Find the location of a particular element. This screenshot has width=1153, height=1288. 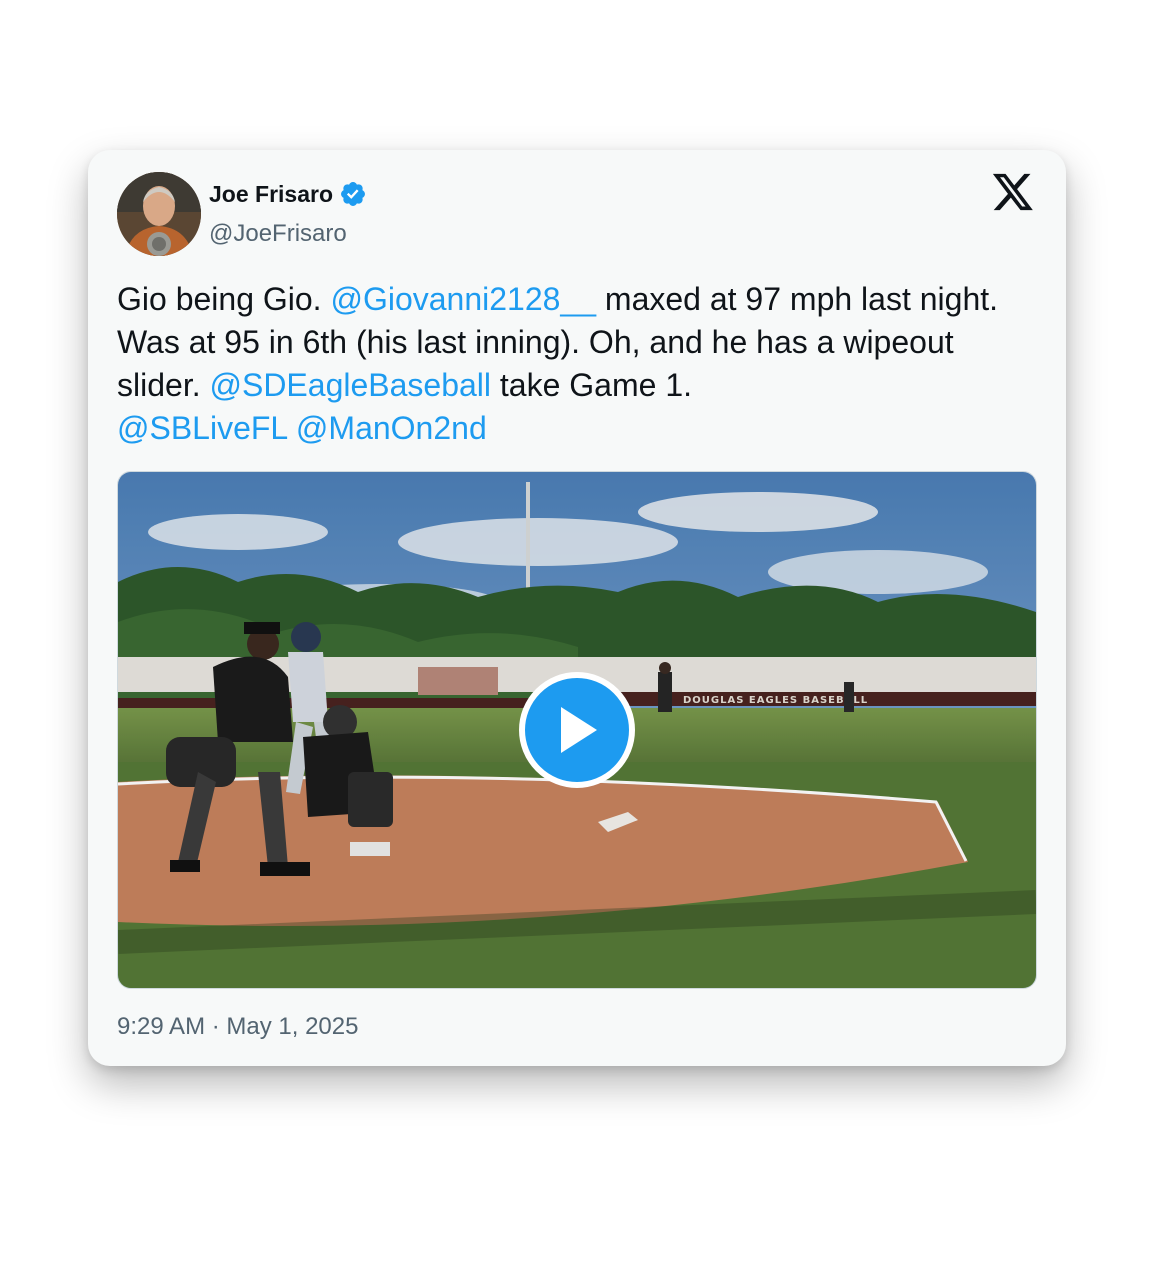

avatar-image is located at coordinates (159, 214).